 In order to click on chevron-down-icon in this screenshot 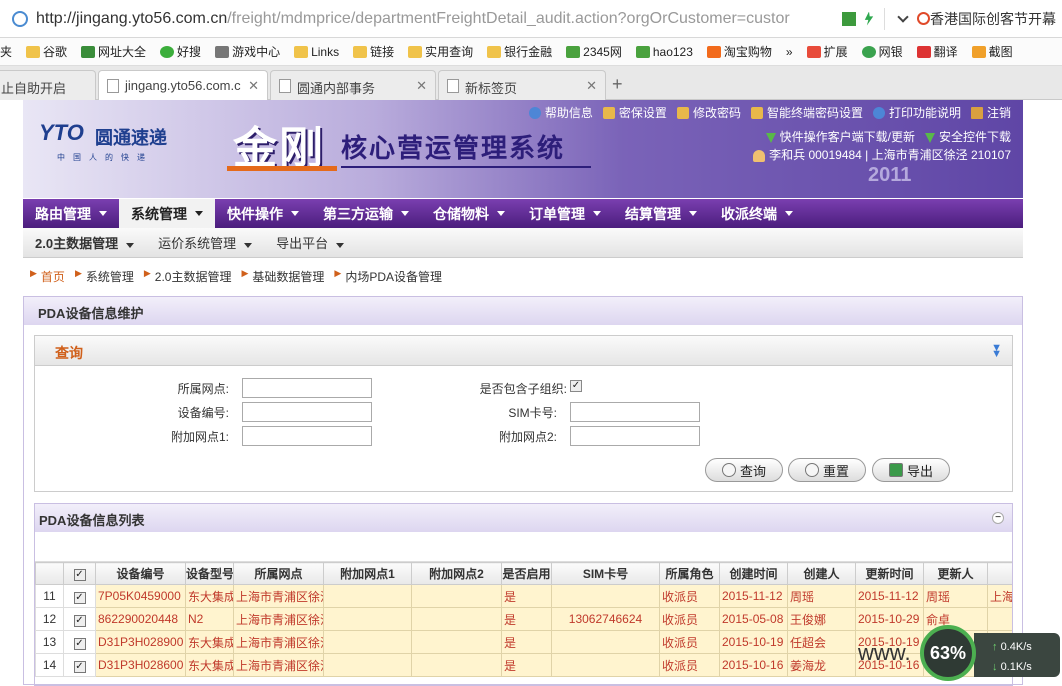, I will do `click(903, 16)`.